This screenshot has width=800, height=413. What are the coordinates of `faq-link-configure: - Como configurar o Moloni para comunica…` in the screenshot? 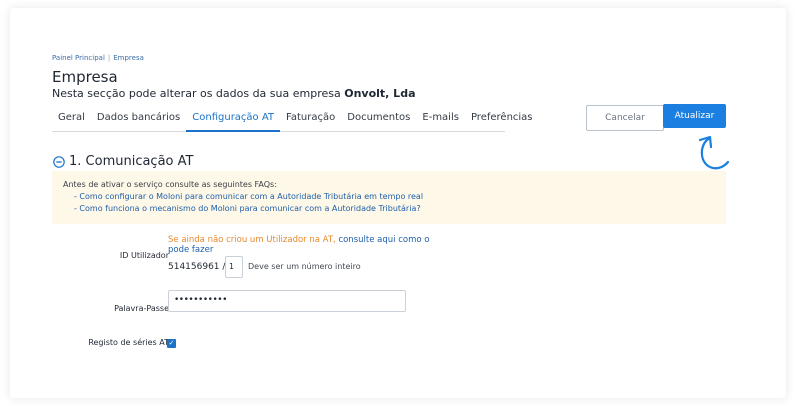 It's located at (248, 196).